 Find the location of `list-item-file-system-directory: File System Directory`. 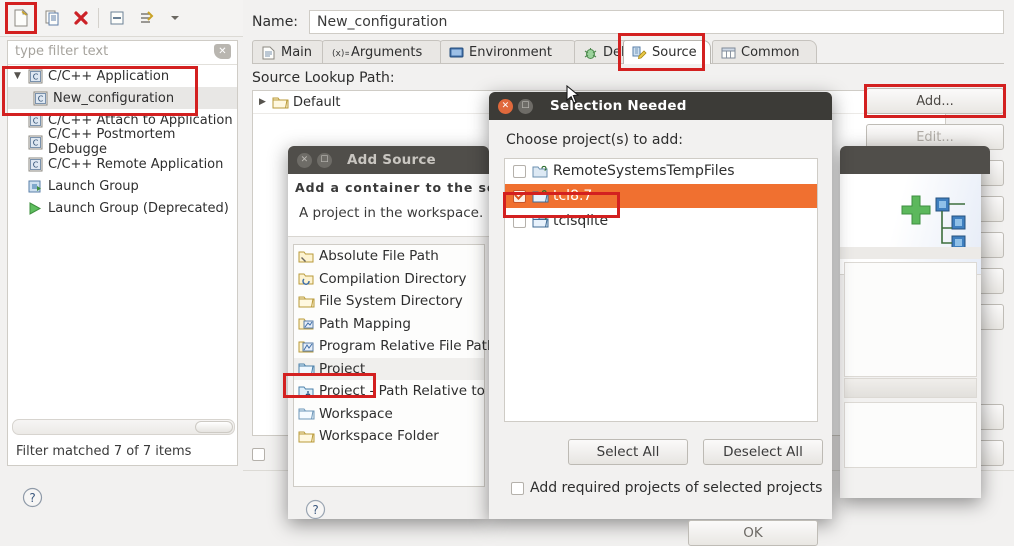

list-item-file-system-directory: File System Directory is located at coordinates (389, 301).